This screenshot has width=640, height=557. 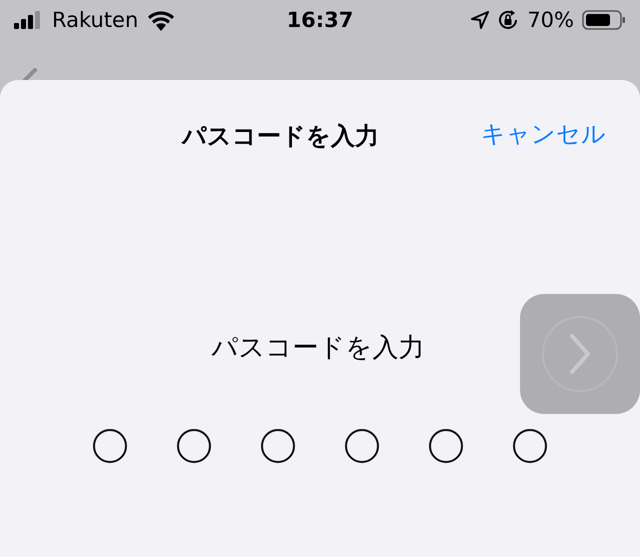 What do you see at coordinates (543, 134) in the screenshot?
I see `cancel-button: キャンセル` at bounding box center [543, 134].